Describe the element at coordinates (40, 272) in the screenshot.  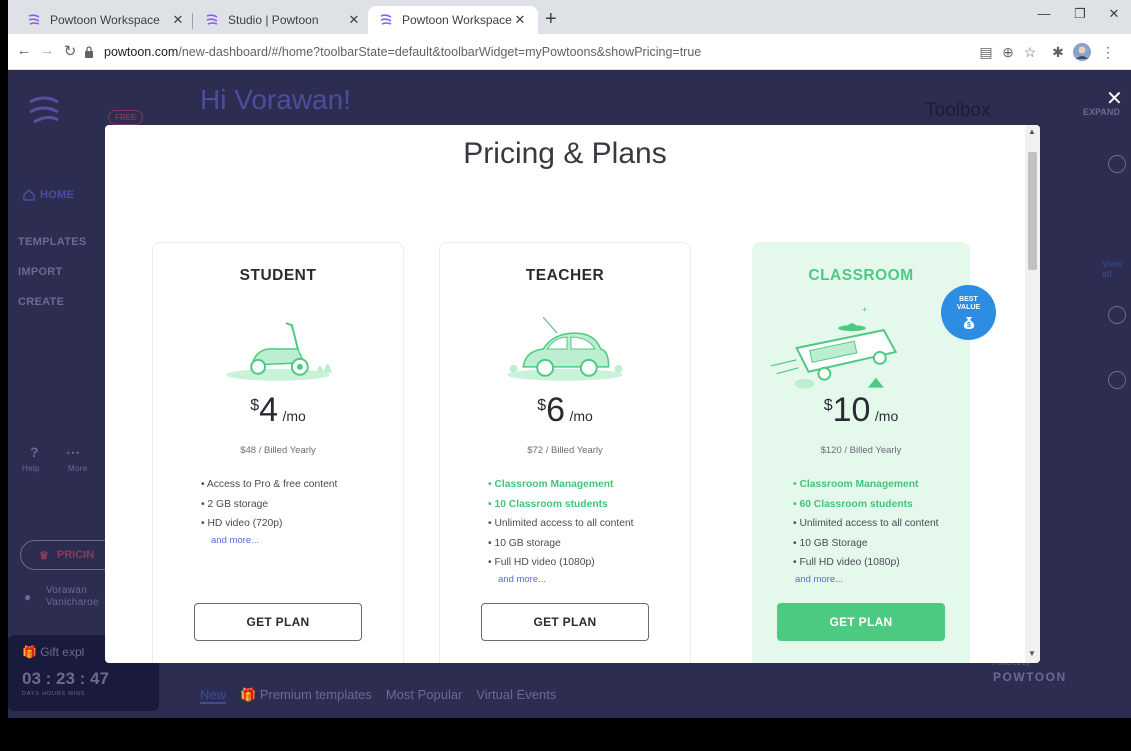
I see `nav-import: IMPORT` at that location.